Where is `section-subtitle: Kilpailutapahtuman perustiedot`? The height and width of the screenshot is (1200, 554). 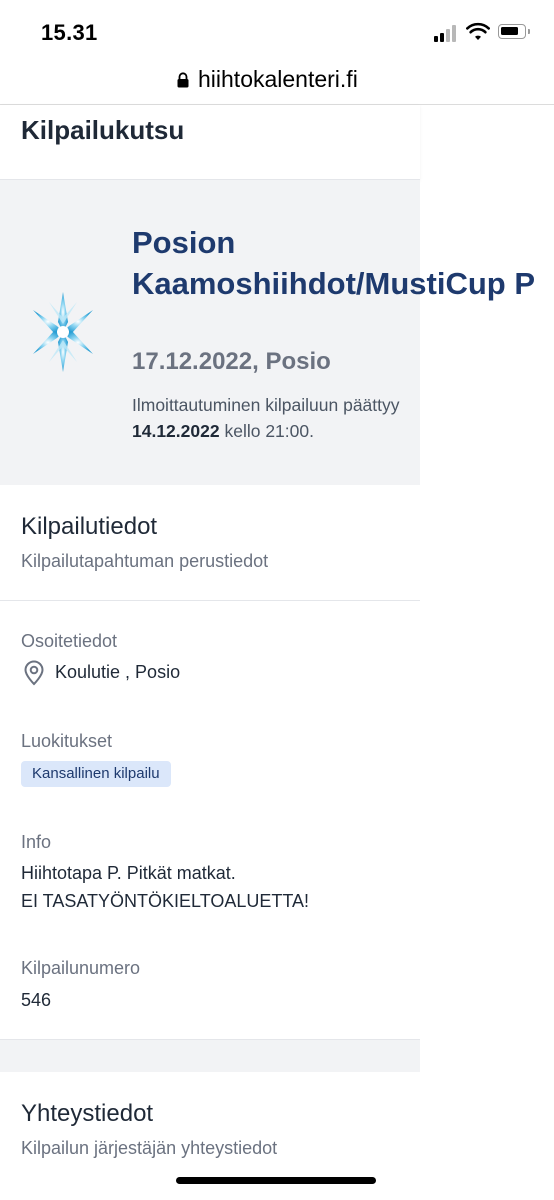 section-subtitle: Kilpailutapahtuman perustiedot is located at coordinates (145, 561).